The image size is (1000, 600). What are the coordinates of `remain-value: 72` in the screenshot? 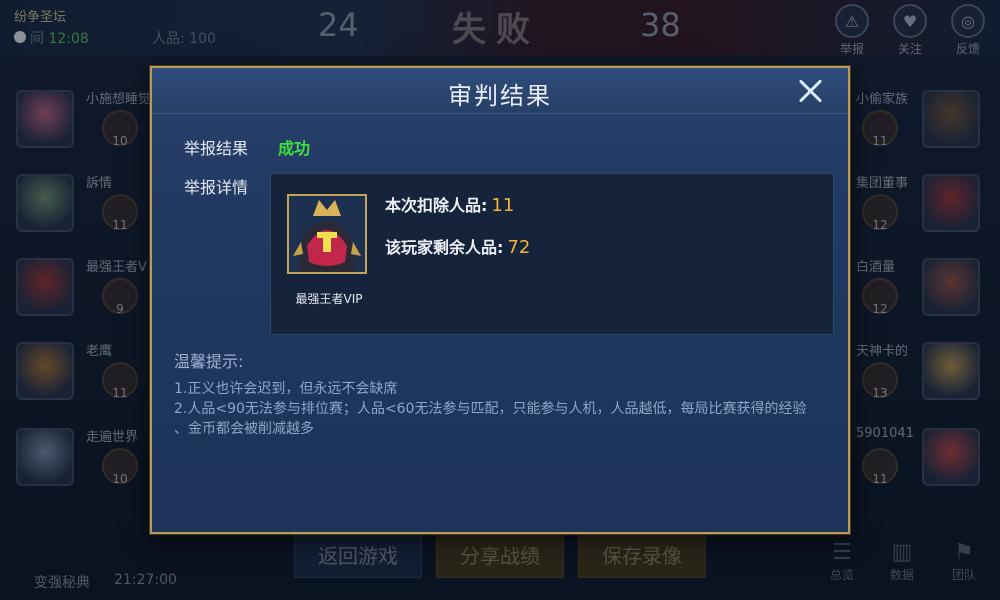 It's located at (519, 247).